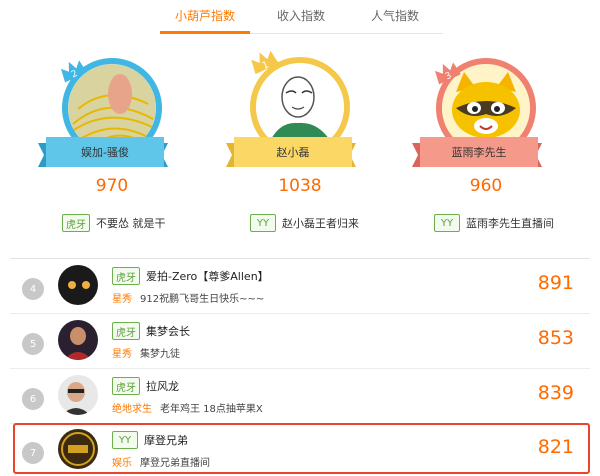 This screenshot has width=600, height=476. I want to click on crown-icon: 3, so click(447, 73).